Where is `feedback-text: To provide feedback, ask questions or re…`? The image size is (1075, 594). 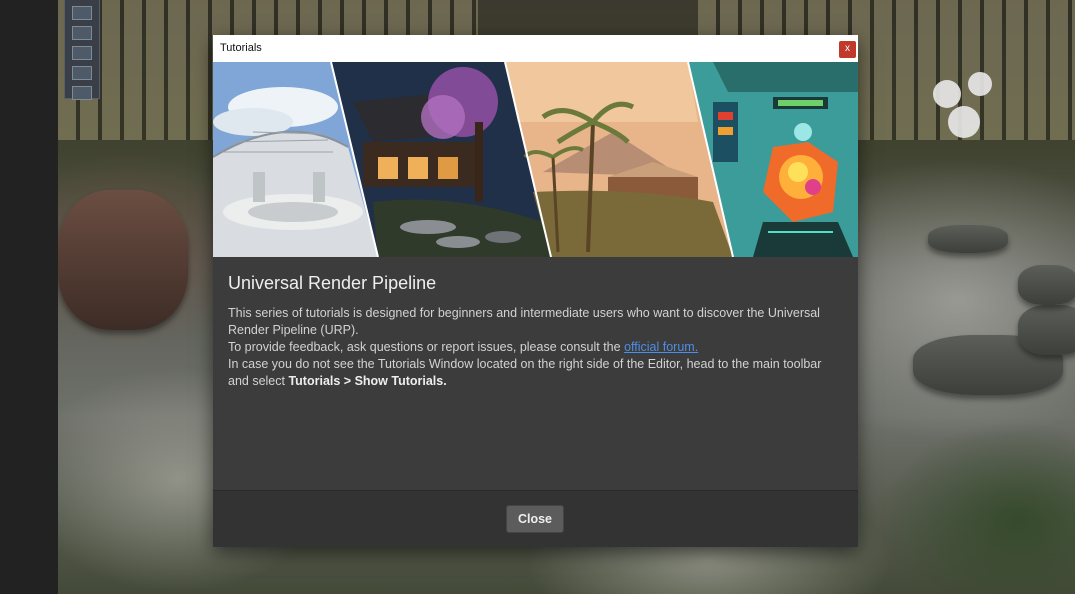 feedback-text: To provide feedback, ask questions or re… is located at coordinates (426, 347).